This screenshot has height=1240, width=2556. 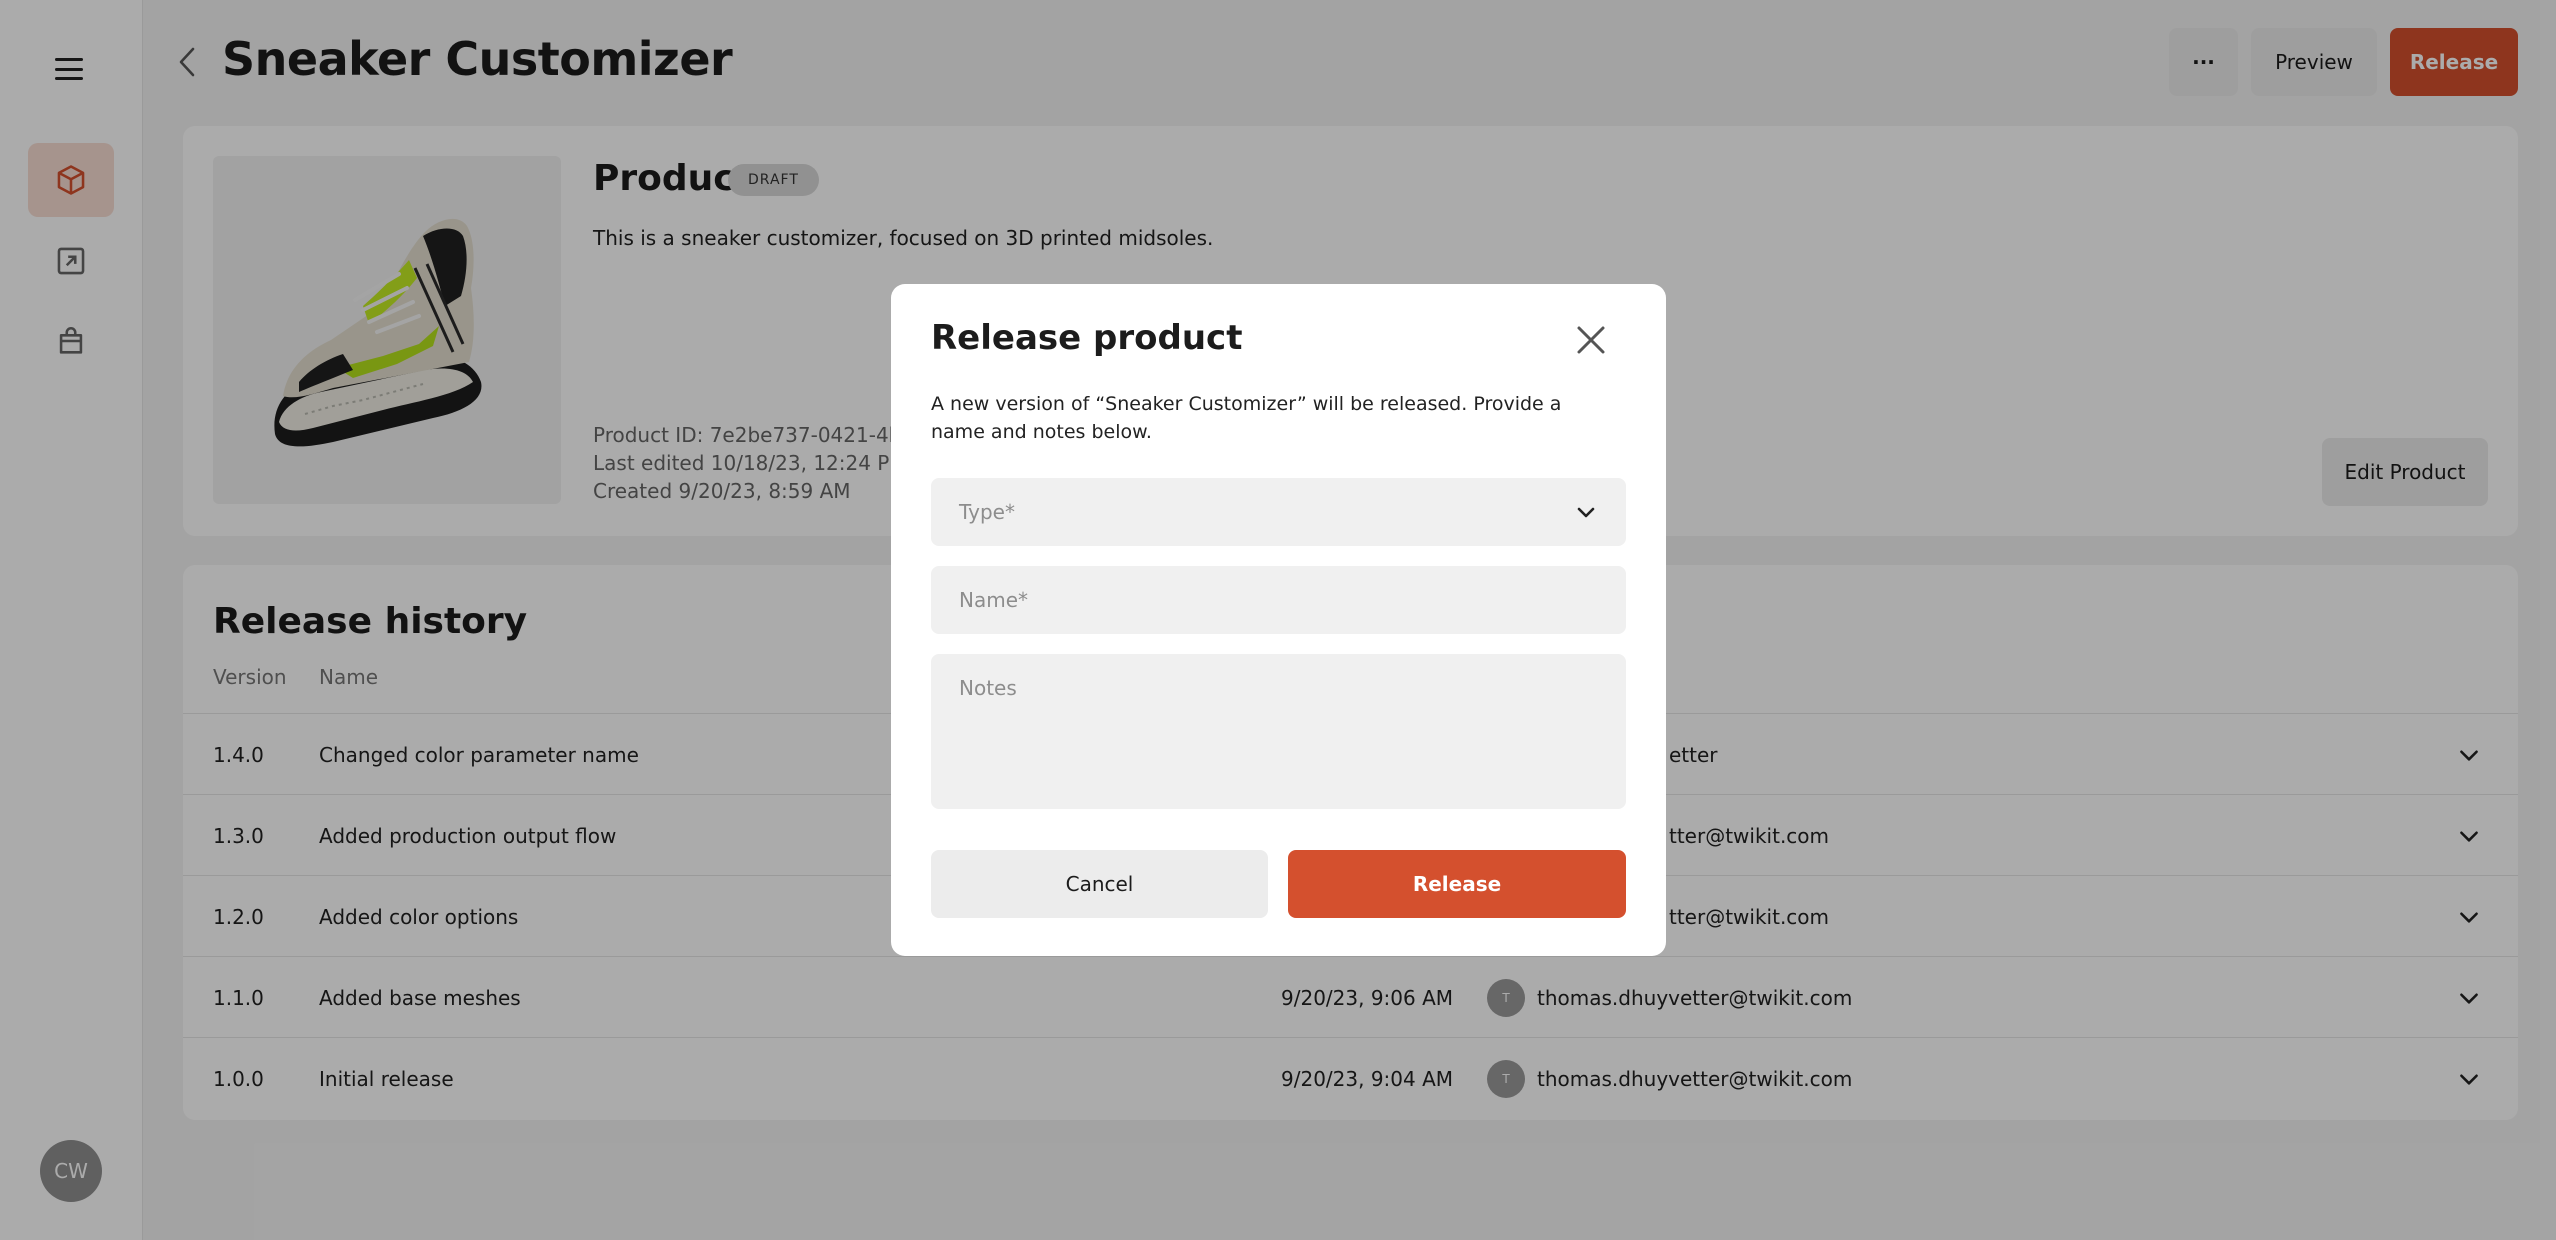 What do you see at coordinates (1586, 512) in the screenshot?
I see `chevron-down-icon` at bounding box center [1586, 512].